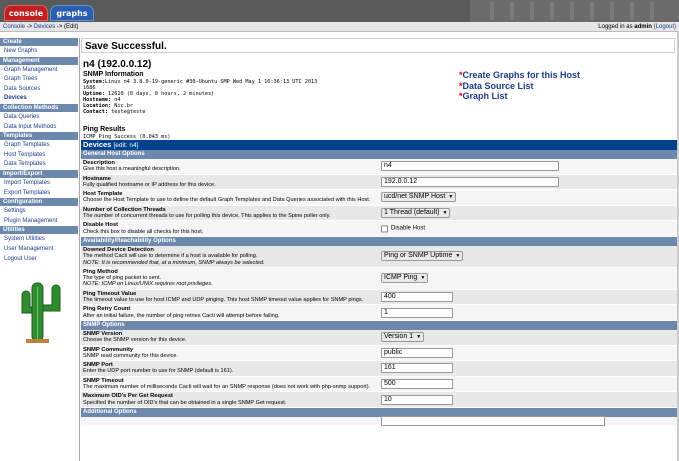 The image size is (679, 461). Describe the element at coordinates (39, 52) in the screenshot. I see `sidebar-item-new-graphs: New Graphs` at that location.